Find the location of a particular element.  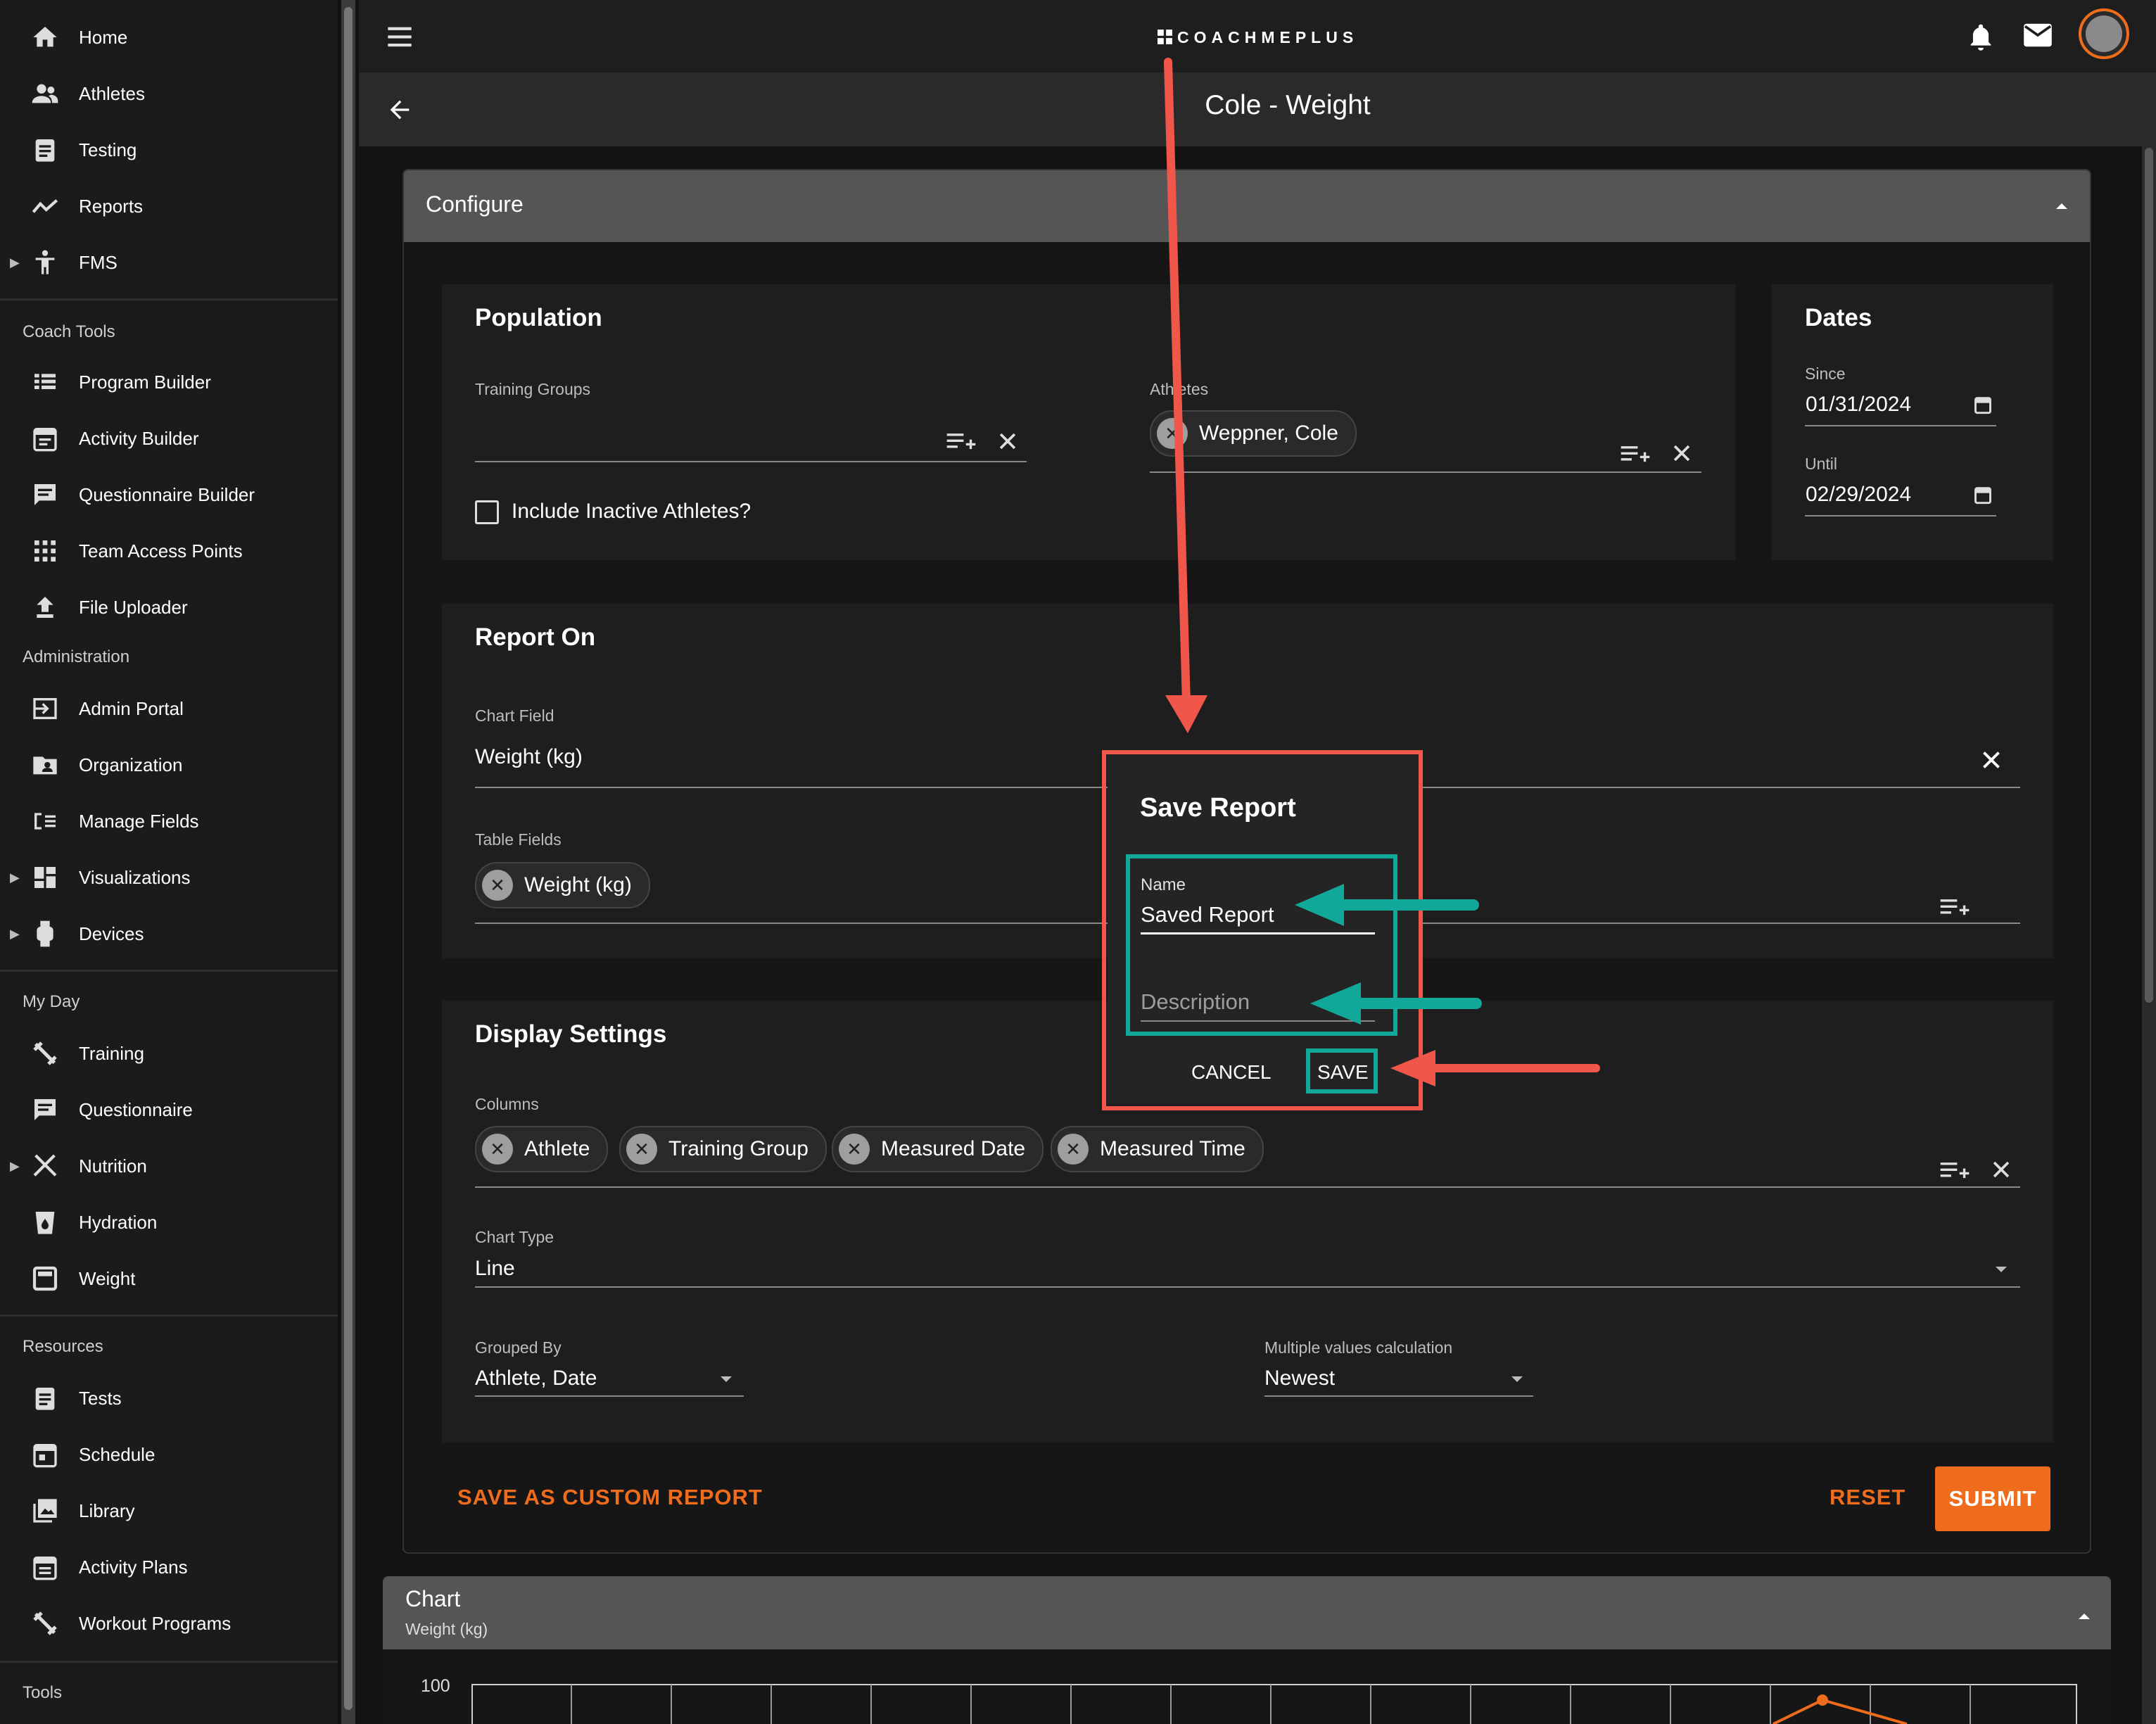

until-input: 02/29/2024 is located at coordinates (1858, 495).